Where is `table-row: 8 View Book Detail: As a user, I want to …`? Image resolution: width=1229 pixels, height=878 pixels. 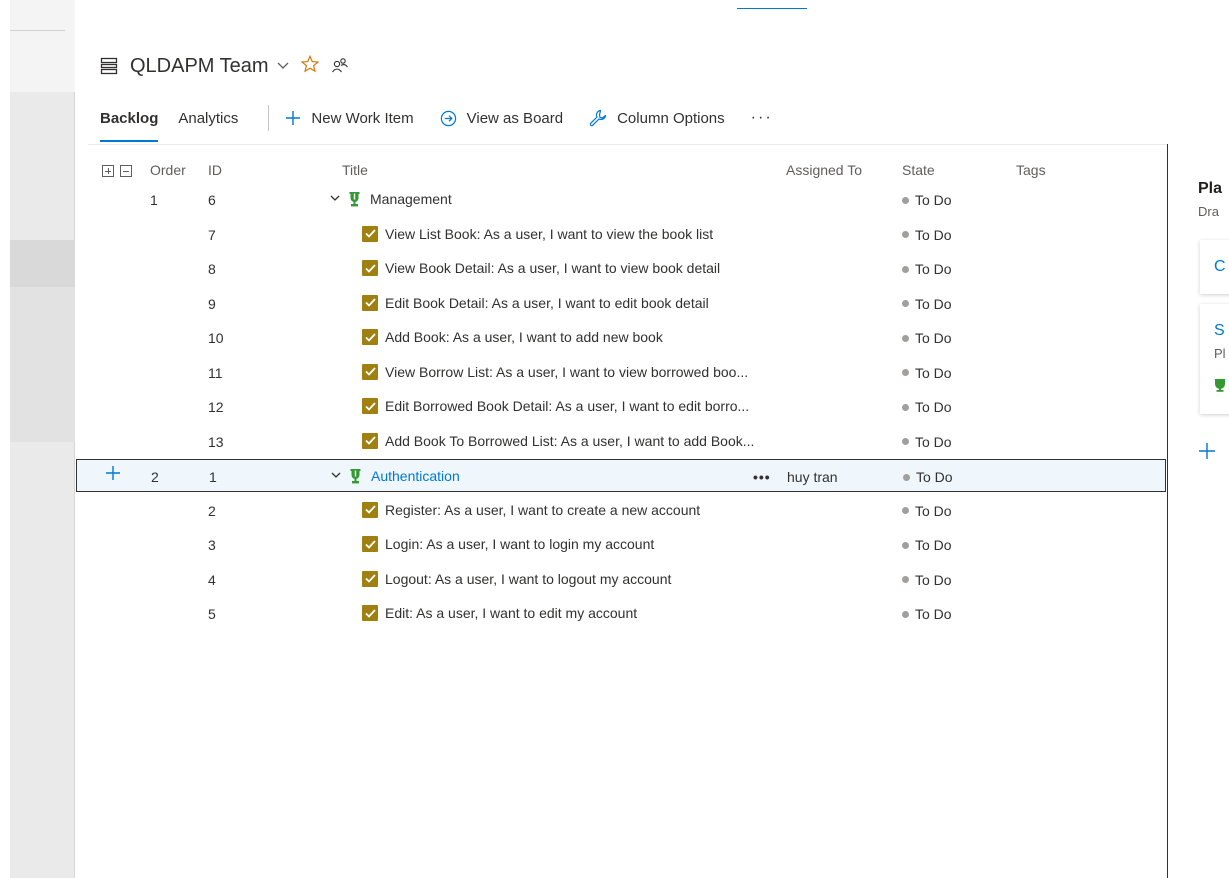 table-row: 8 View Book Detail: As a user, I want to … is located at coordinates (621, 269).